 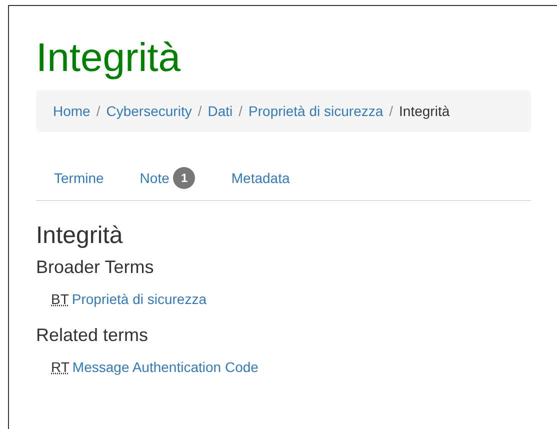 I want to click on relation-abbreviation: RT, so click(x=60, y=367).